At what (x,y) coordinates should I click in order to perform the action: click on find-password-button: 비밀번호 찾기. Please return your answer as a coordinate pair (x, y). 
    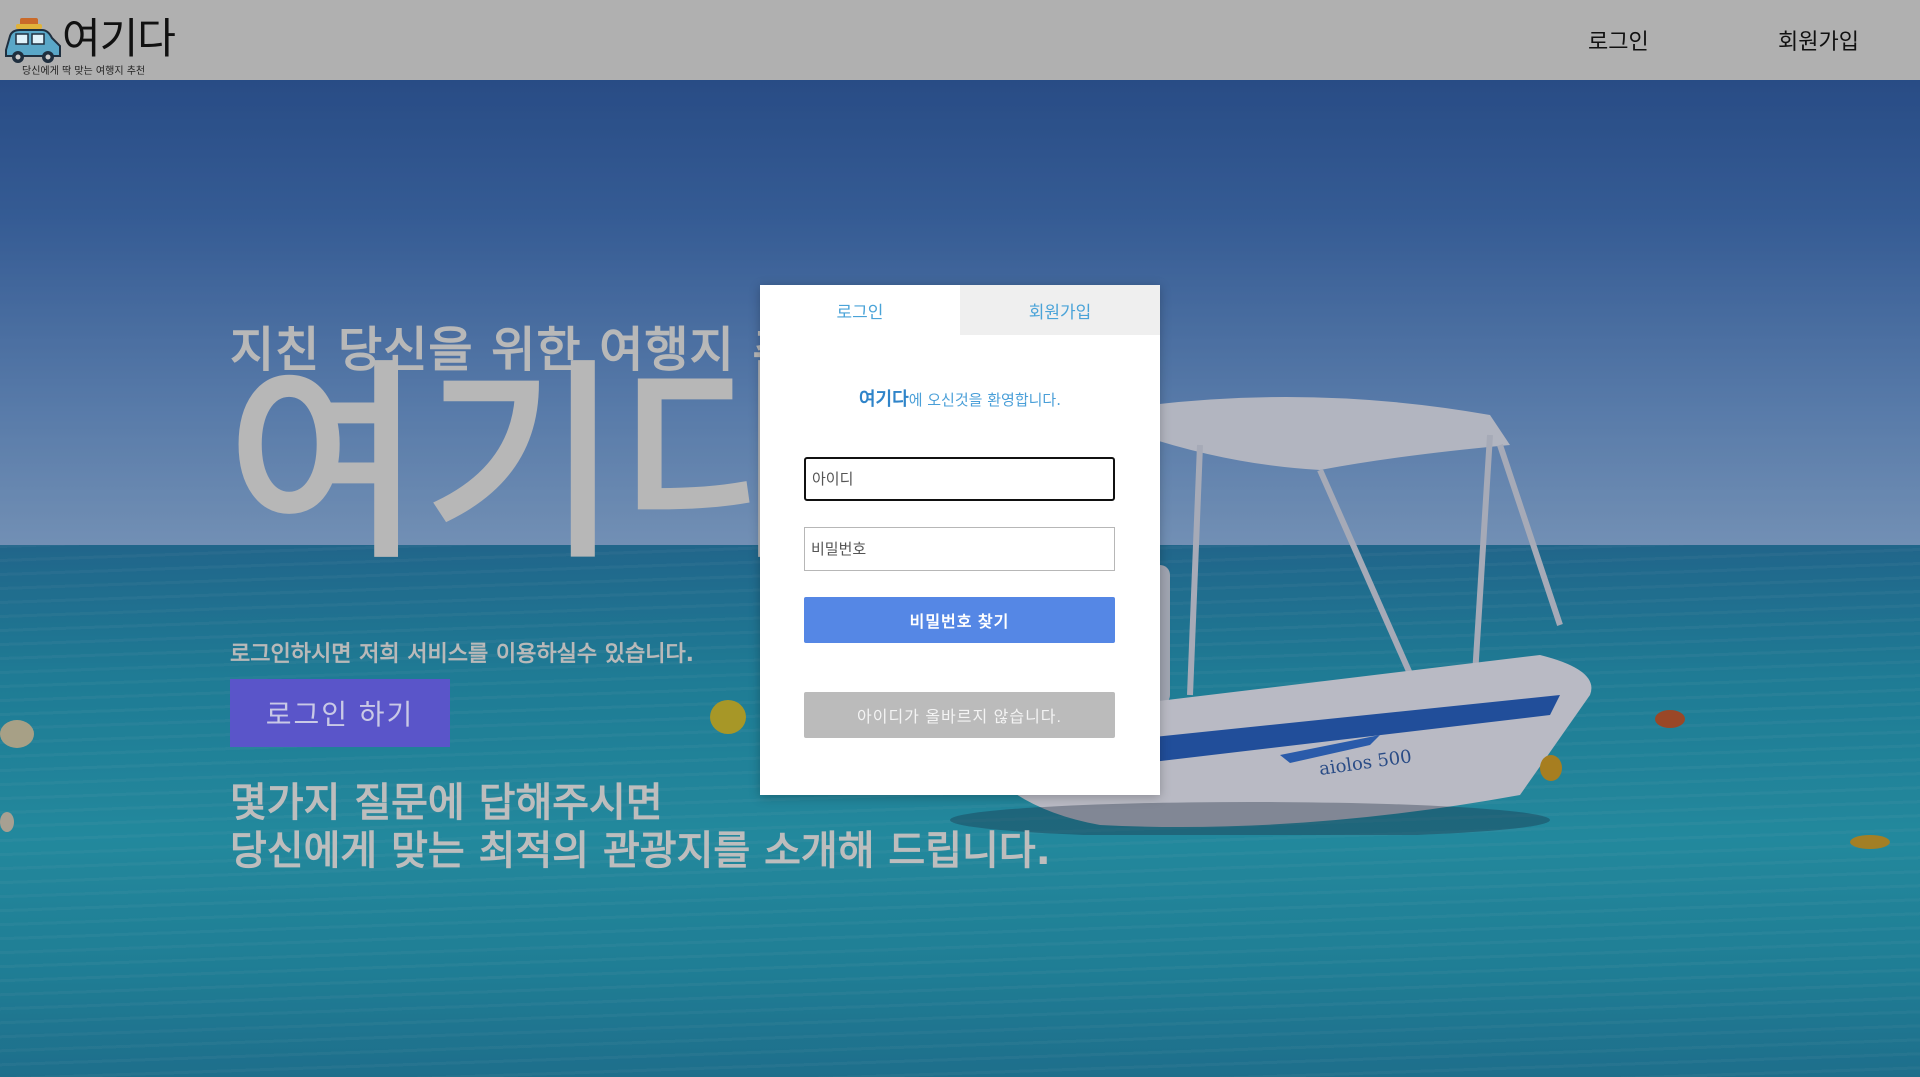
    Looking at the image, I should click on (959, 620).